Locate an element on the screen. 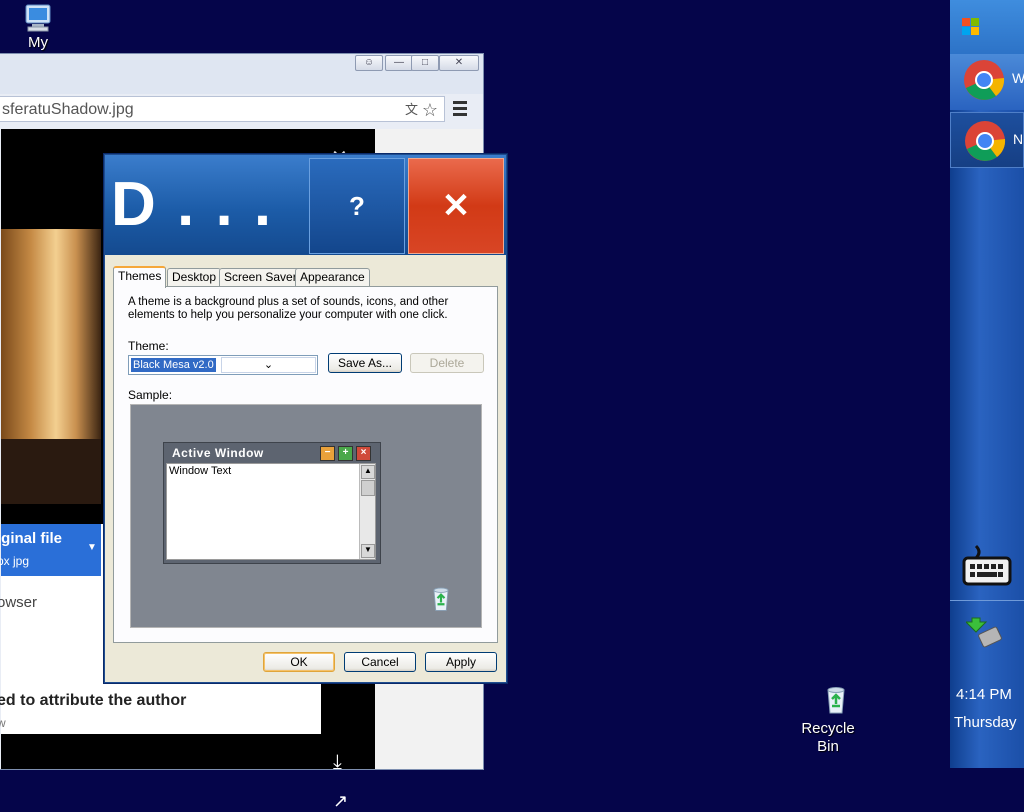 The image size is (1024, 812). profile-icon: ☺ is located at coordinates (369, 63).